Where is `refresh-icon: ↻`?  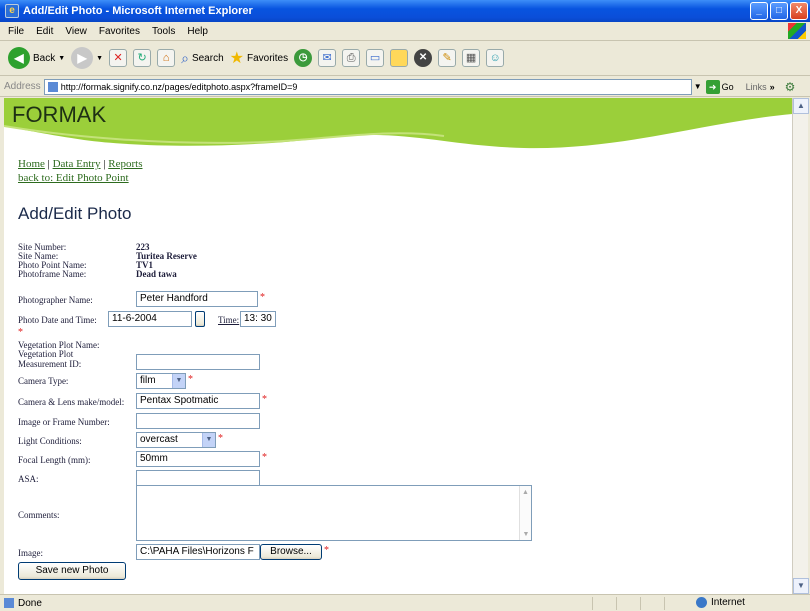 refresh-icon: ↻ is located at coordinates (142, 58).